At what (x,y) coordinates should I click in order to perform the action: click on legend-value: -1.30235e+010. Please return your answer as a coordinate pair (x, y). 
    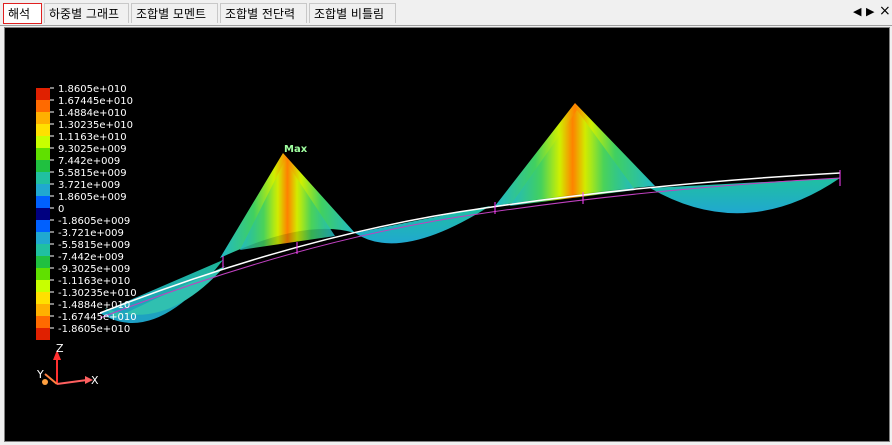
    Looking at the image, I should click on (97, 293).